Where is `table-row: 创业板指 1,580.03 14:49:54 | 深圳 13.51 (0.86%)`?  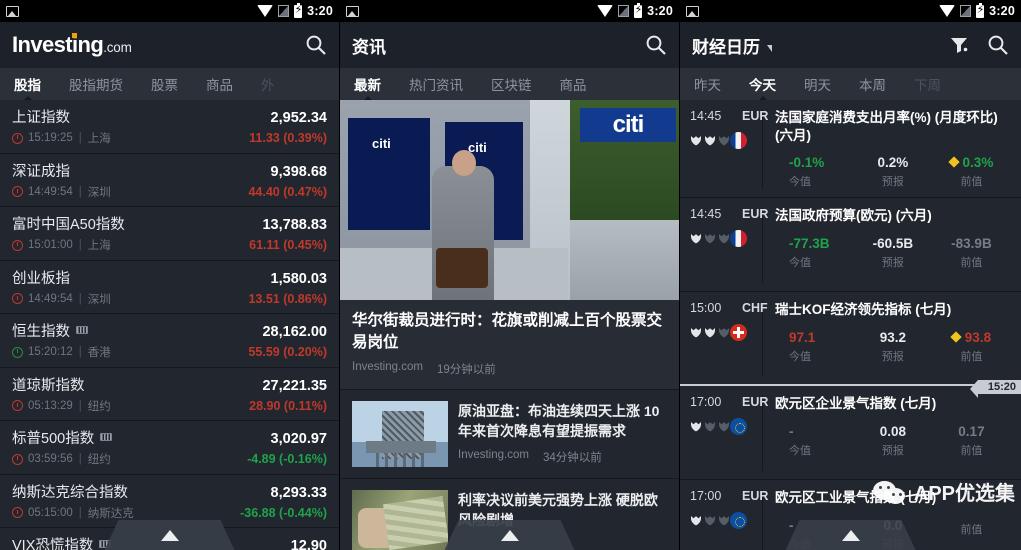 table-row: 创业板指 1,580.03 14:49:54 | 深圳 13.51 (0.86%) is located at coordinates (169, 287).